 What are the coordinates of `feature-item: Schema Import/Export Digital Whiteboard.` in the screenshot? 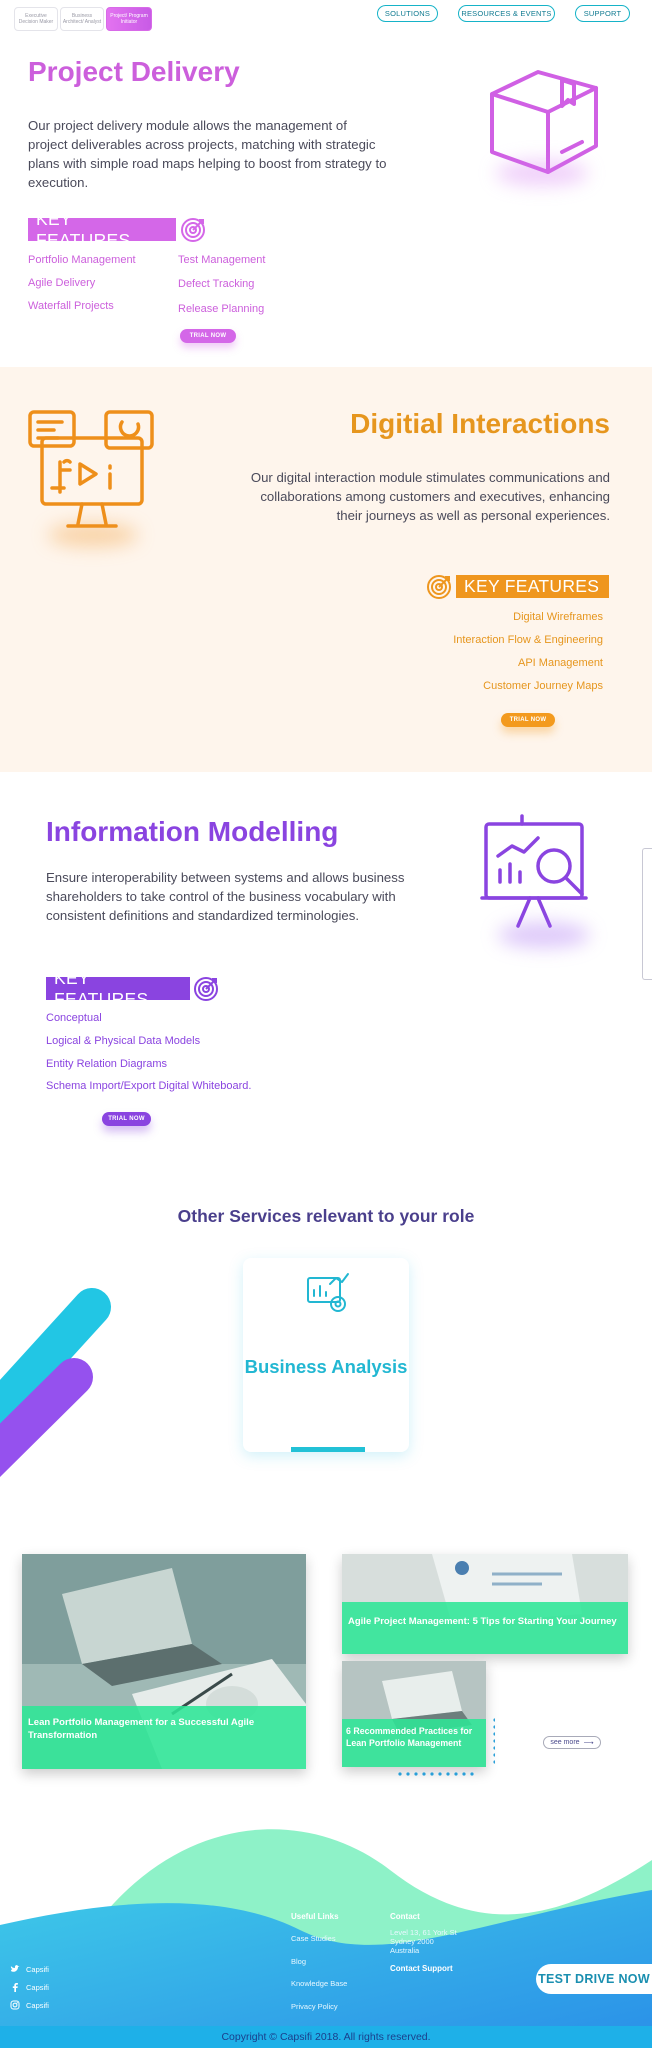 It's located at (148, 1086).